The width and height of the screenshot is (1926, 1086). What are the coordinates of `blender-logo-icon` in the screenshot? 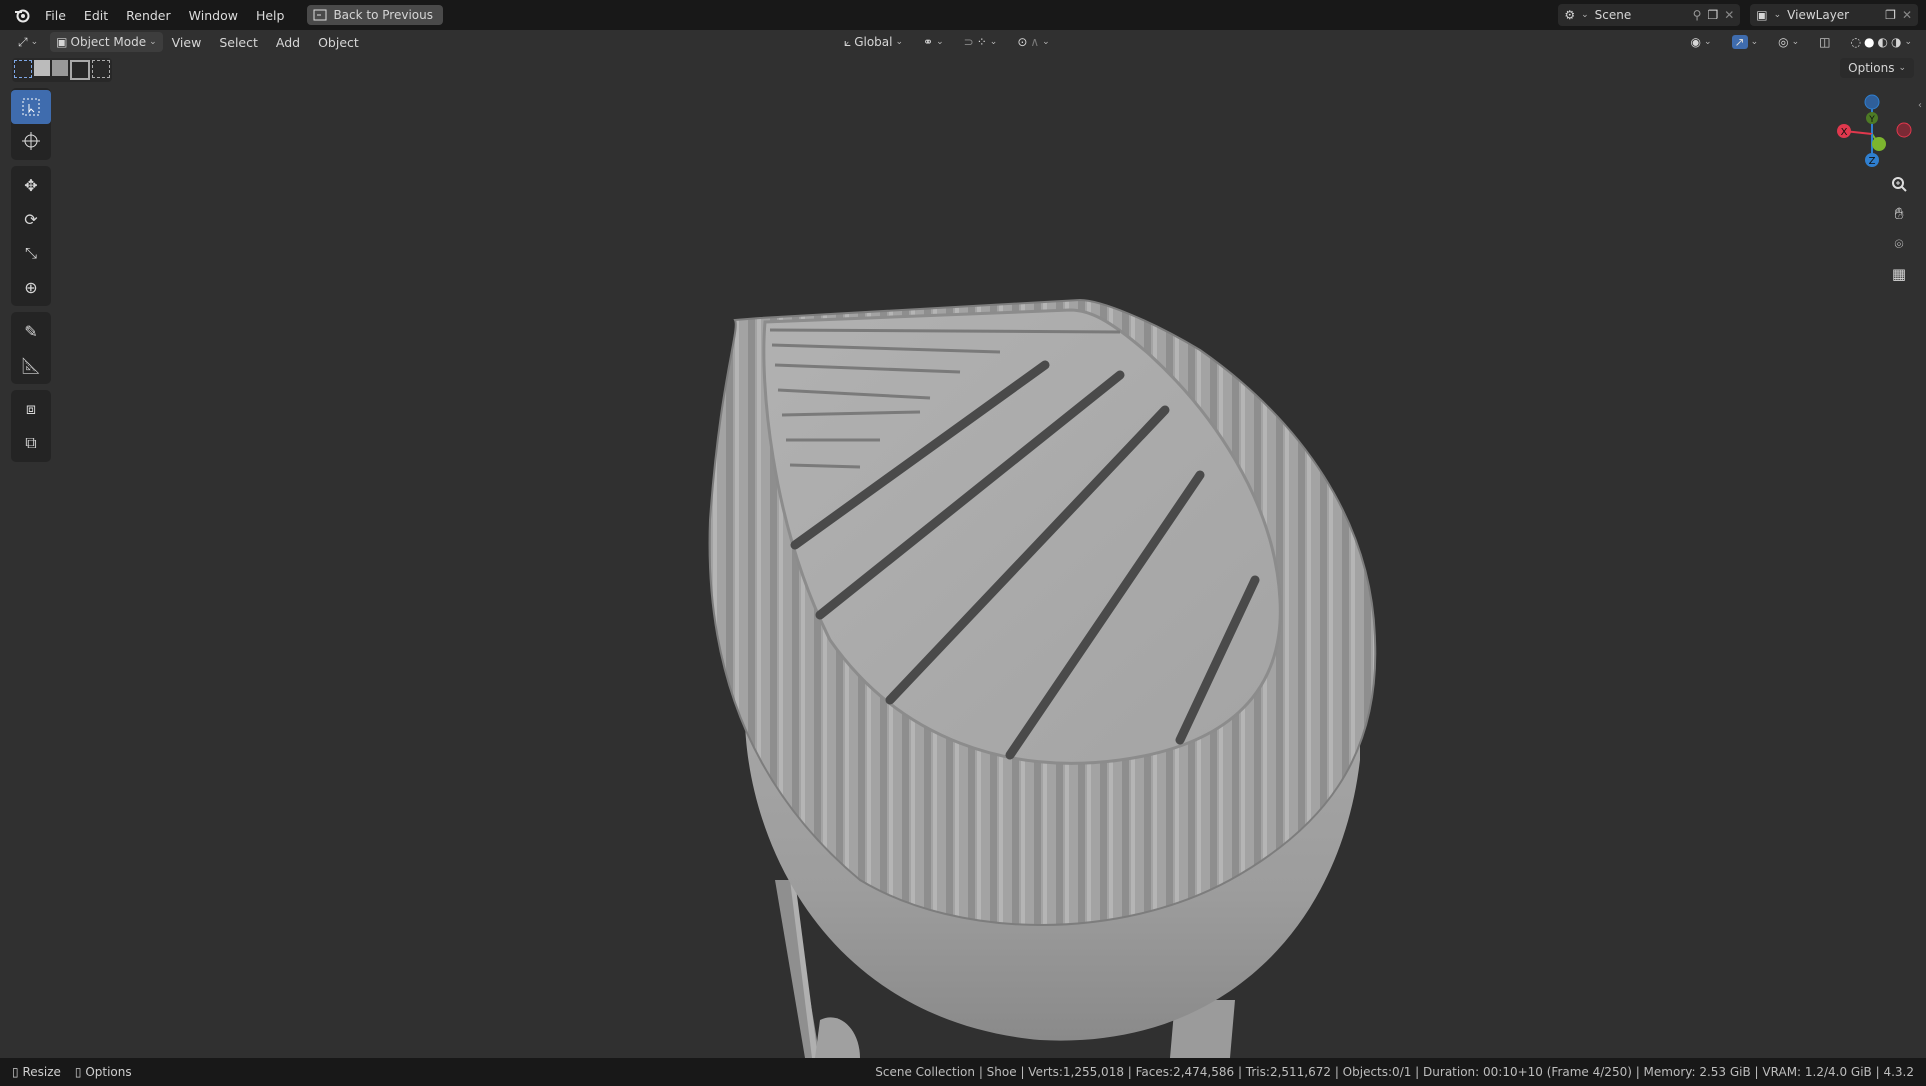 It's located at (22, 15).